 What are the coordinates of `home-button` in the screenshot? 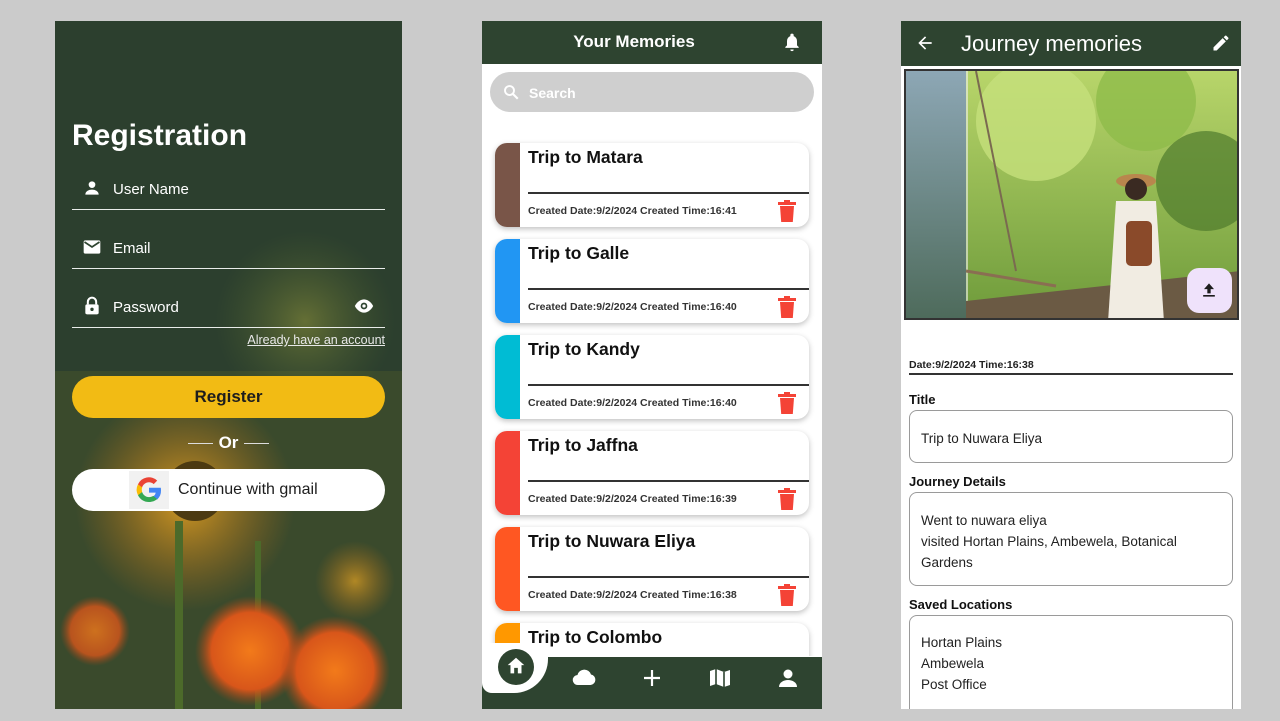 It's located at (516, 667).